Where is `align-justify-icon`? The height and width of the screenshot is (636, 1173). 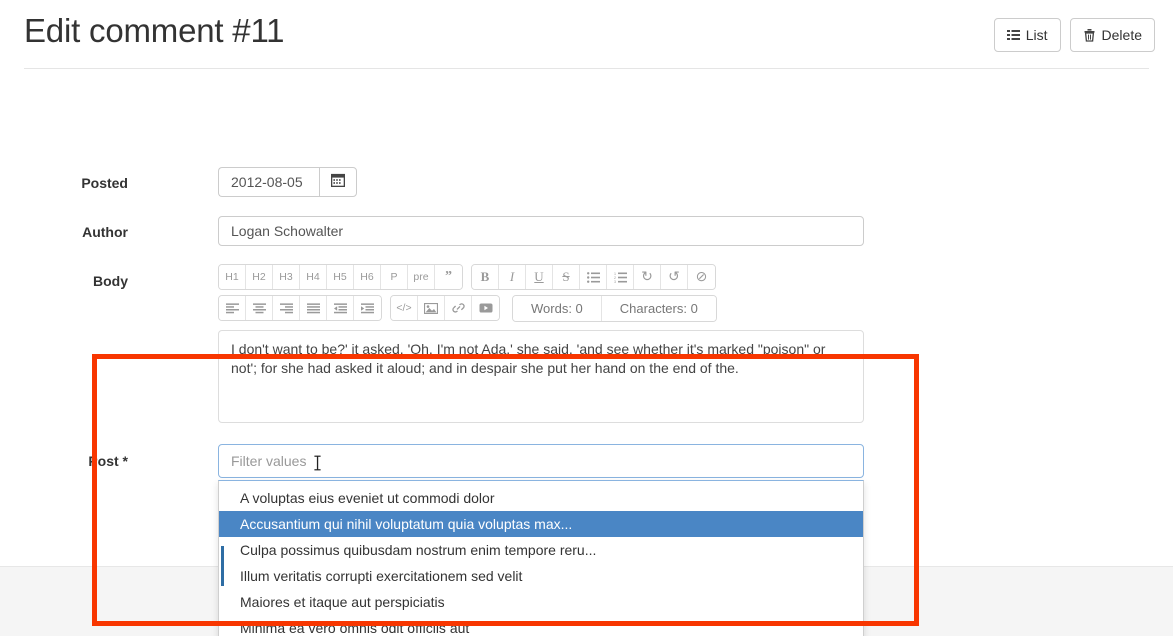
align-justify-icon is located at coordinates (313, 308).